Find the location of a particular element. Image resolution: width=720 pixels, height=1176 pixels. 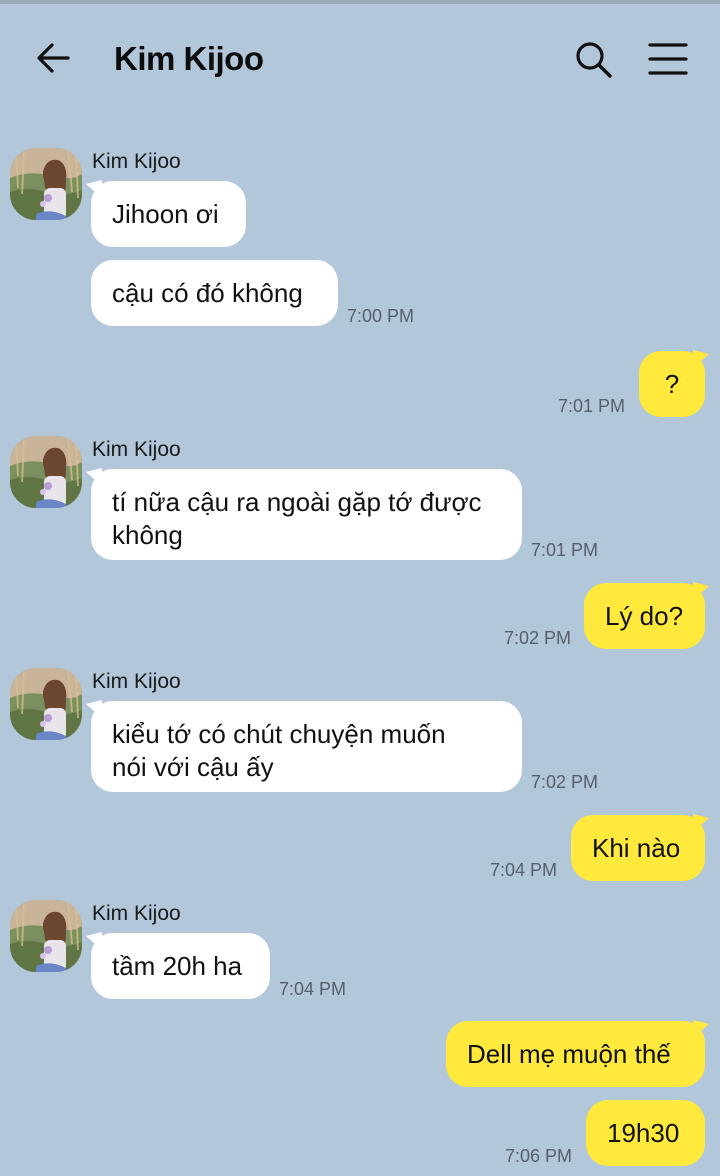

message-text-line: tí nữa cậu ra ngoài gặp tớ được is located at coordinates (297, 502).